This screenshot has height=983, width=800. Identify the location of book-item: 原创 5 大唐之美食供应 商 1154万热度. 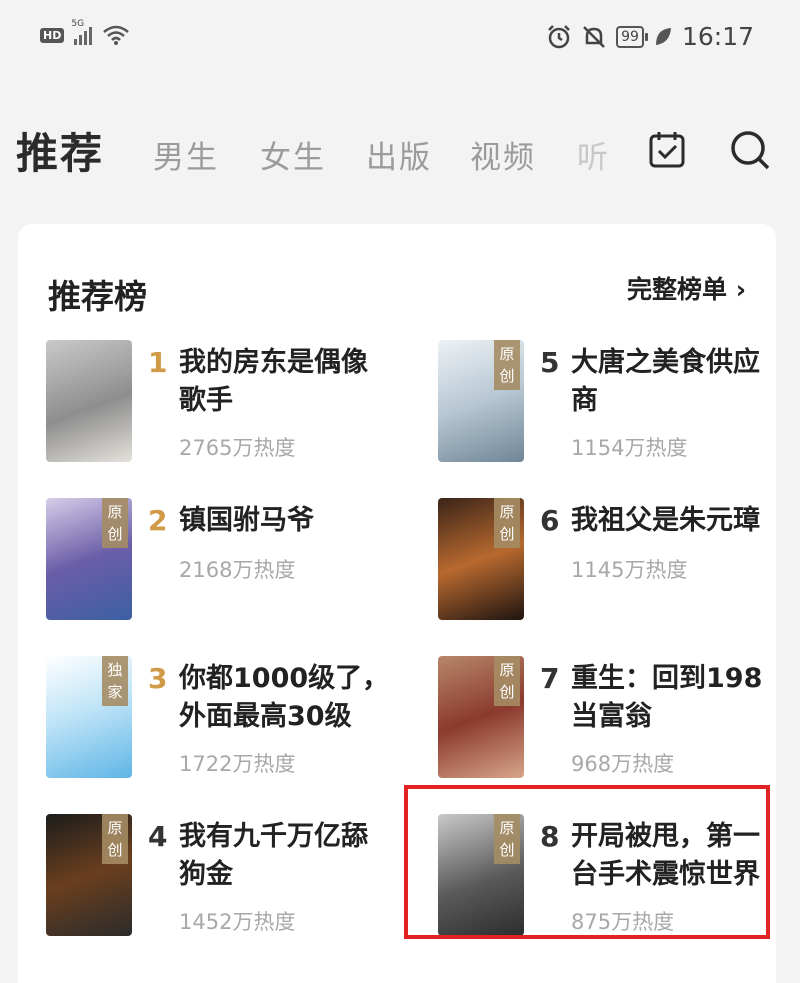
(608, 410).